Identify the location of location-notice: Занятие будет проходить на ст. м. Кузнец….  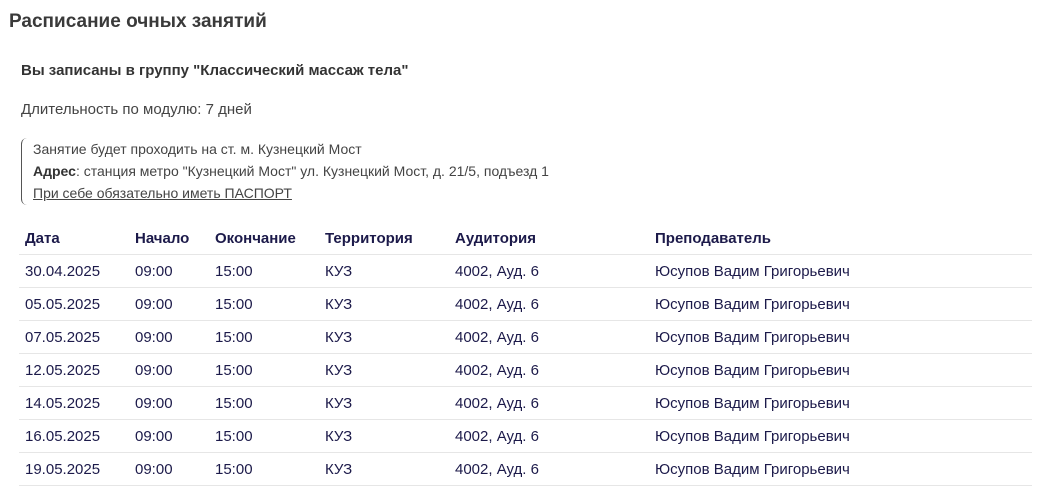
(371, 171).